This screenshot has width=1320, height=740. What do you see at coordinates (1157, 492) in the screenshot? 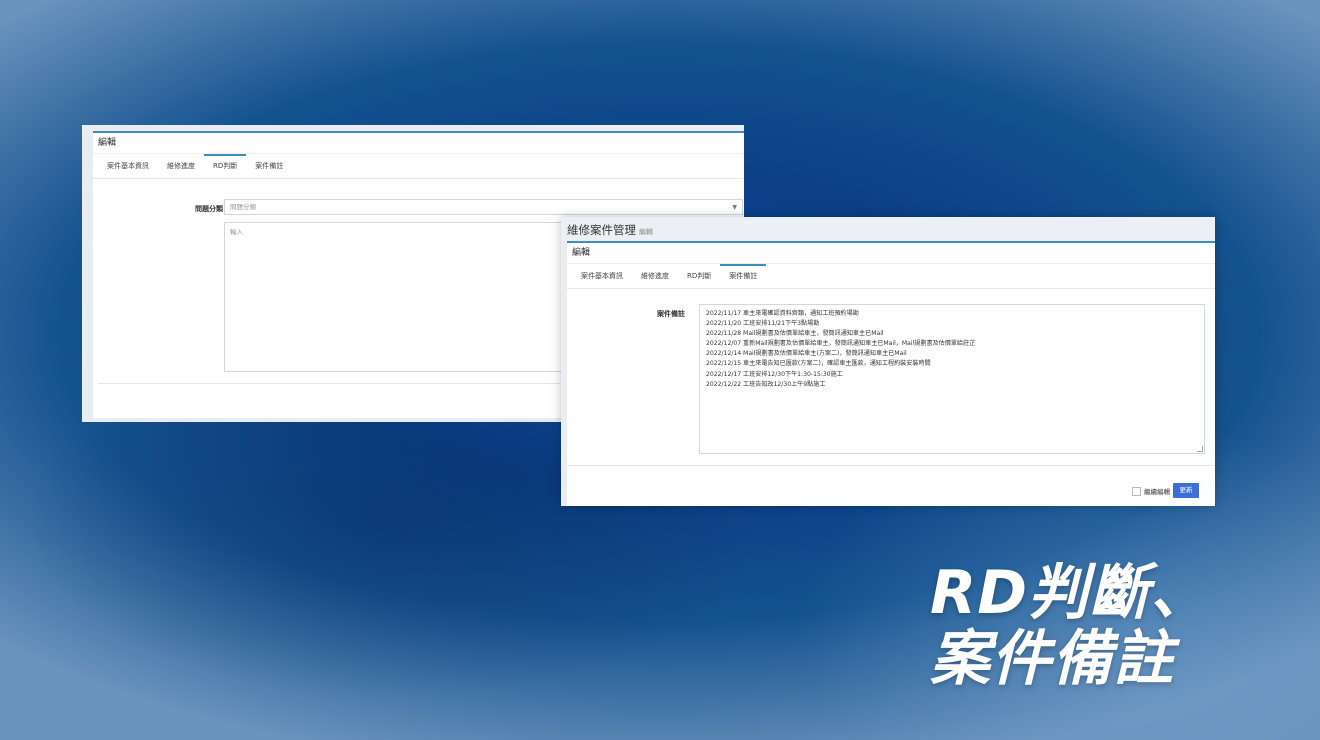
I see `continue-edit-label: 繼續編輯` at bounding box center [1157, 492].